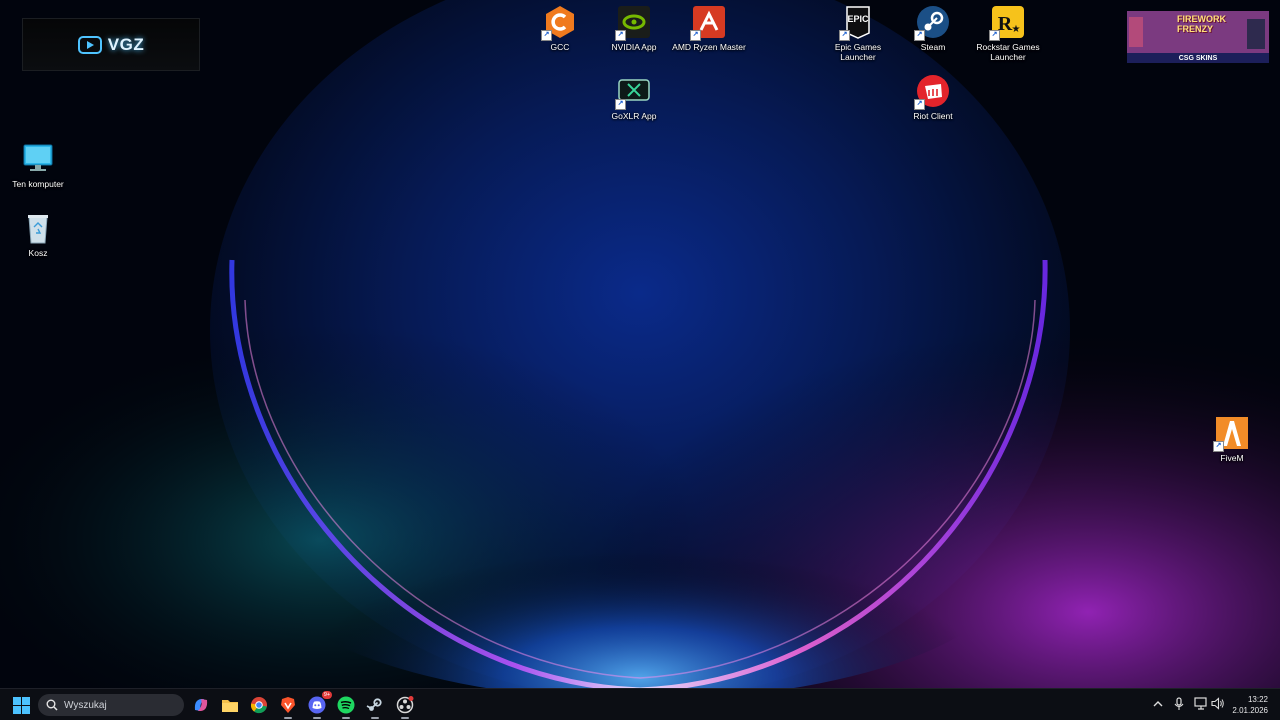 The width and height of the screenshot is (1280, 720). I want to click on network-icon, so click(1200, 703).